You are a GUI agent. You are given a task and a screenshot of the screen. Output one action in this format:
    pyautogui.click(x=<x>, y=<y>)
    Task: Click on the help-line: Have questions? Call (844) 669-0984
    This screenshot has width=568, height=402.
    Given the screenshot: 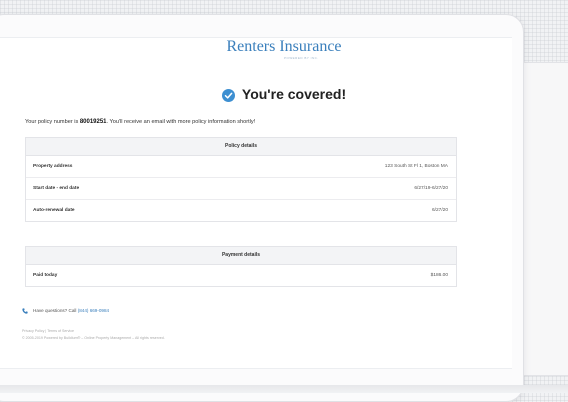 What is the action you would take?
    pyautogui.click(x=65, y=311)
    